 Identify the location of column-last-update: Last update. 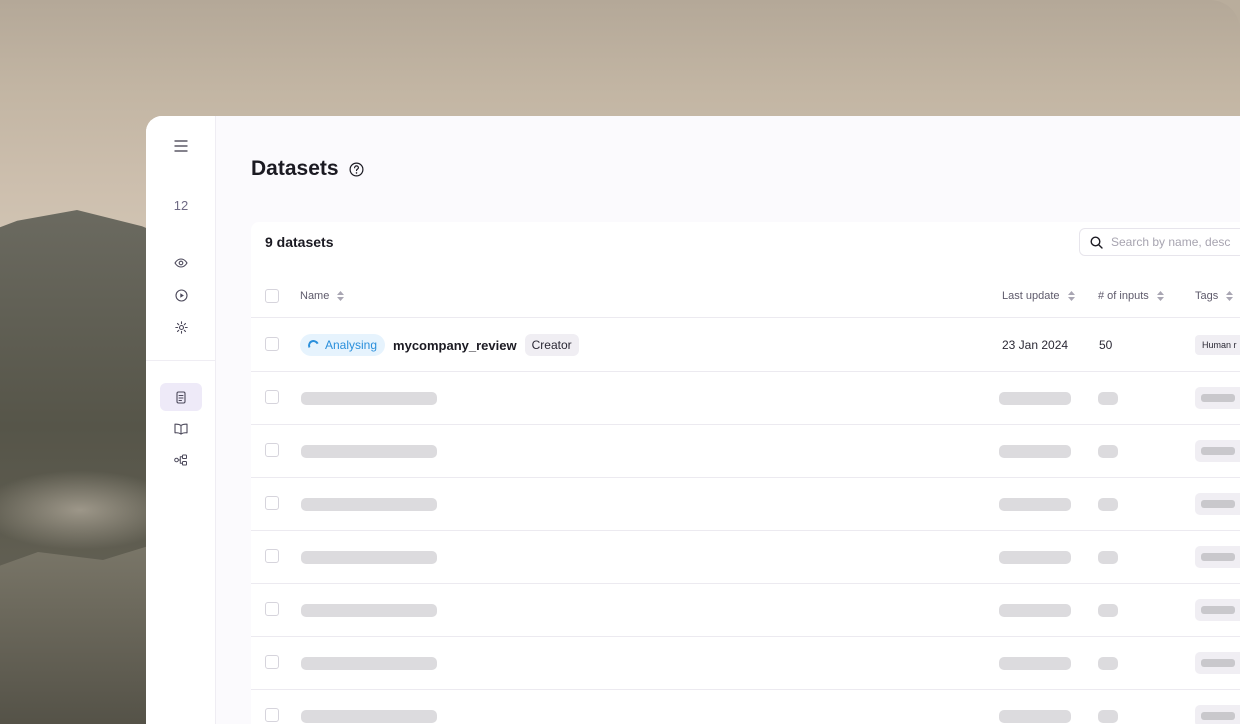
(1038, 296).